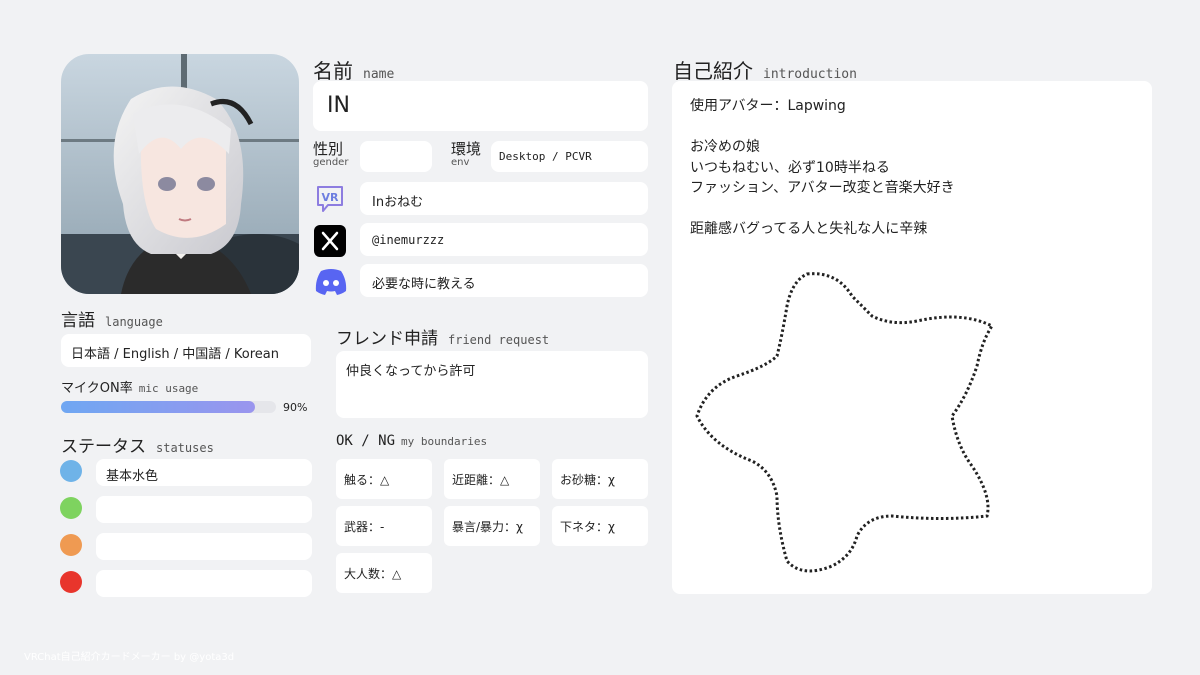 The image size is (1200, 675). I want to click on footer-credit: VRChat自己紹介カードメーカー by @yota3d, so click(129, 657).